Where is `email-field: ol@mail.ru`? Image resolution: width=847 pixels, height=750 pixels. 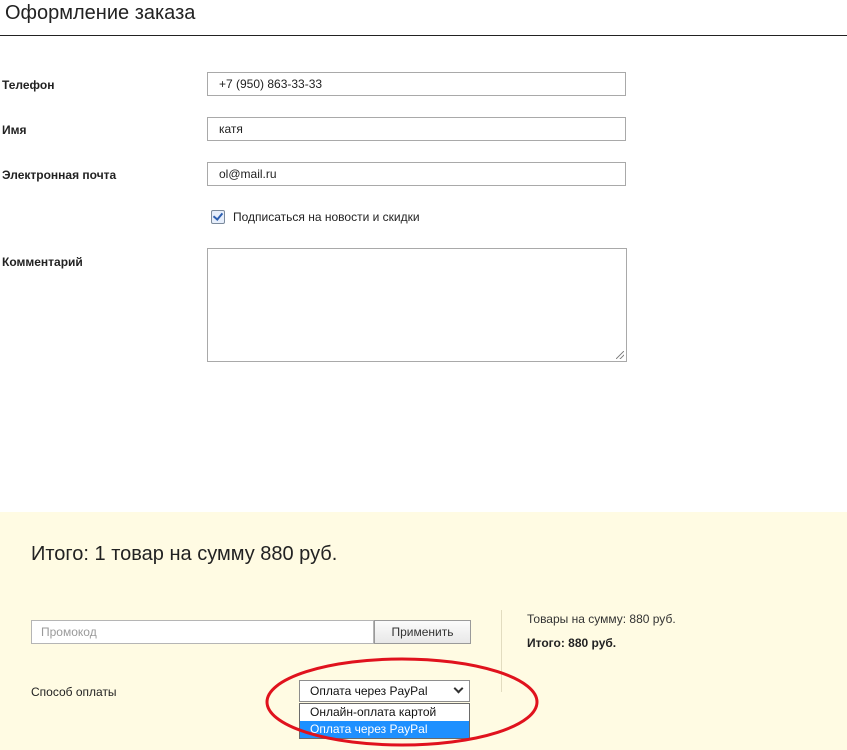 email-field: ol@mail.ru is located at coordinates (416, 174).